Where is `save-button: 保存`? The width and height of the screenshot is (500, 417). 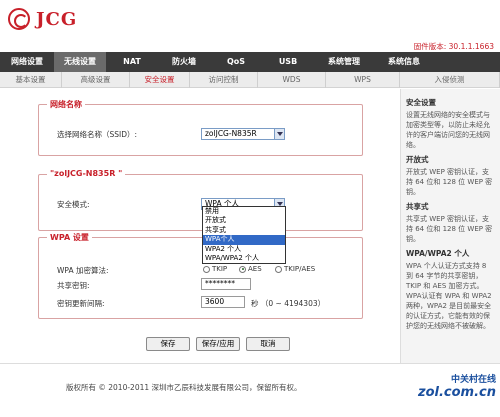 save-button: 保存 is located at coordinates (168, 344).